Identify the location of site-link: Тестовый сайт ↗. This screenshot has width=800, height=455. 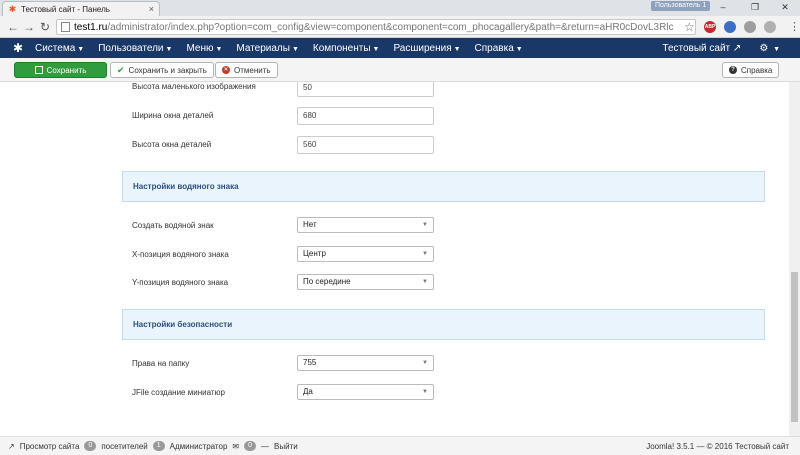
(701, 48).